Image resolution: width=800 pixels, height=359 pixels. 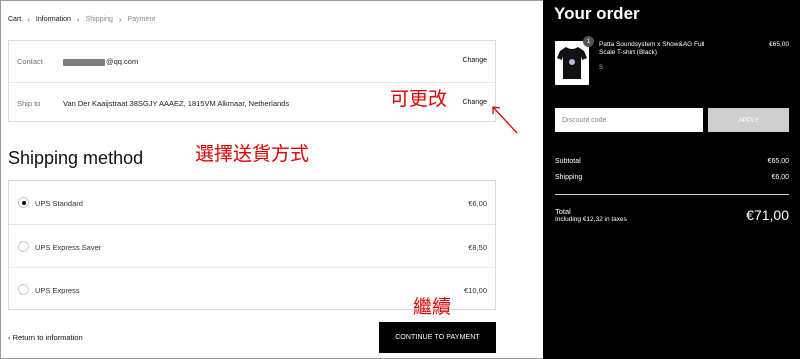 I want to click on summary-divider, so click(x=672, y=194).